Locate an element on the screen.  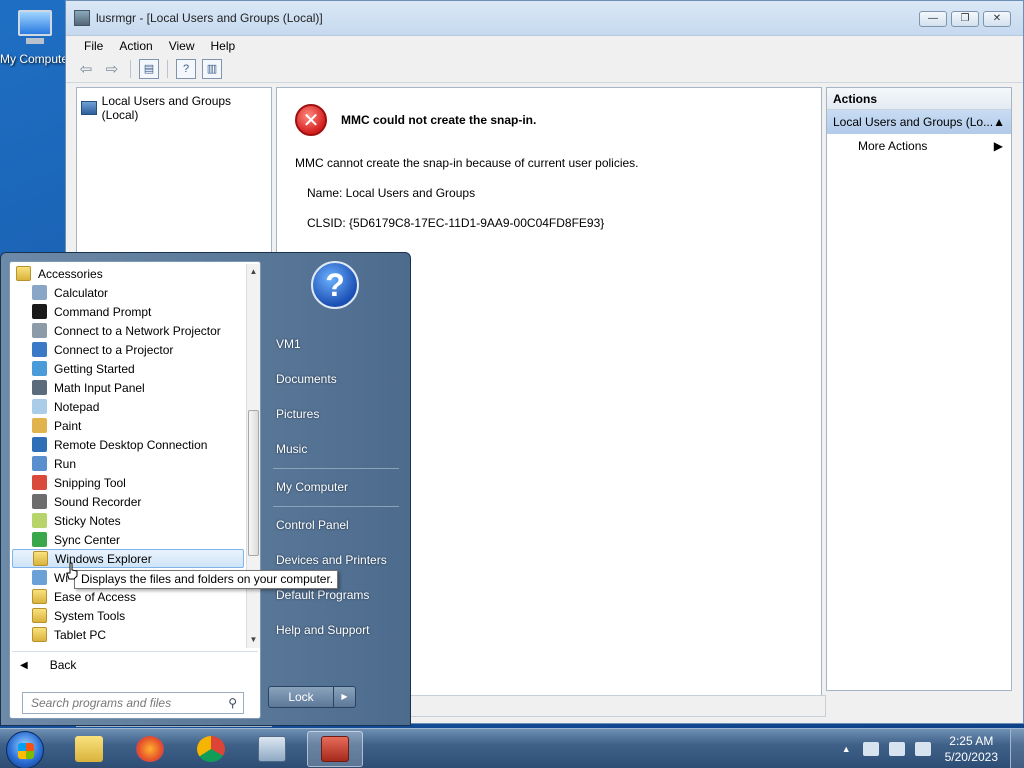
clock: 2:25 AM 5/20/2023 is located at coordinates (971, 749).